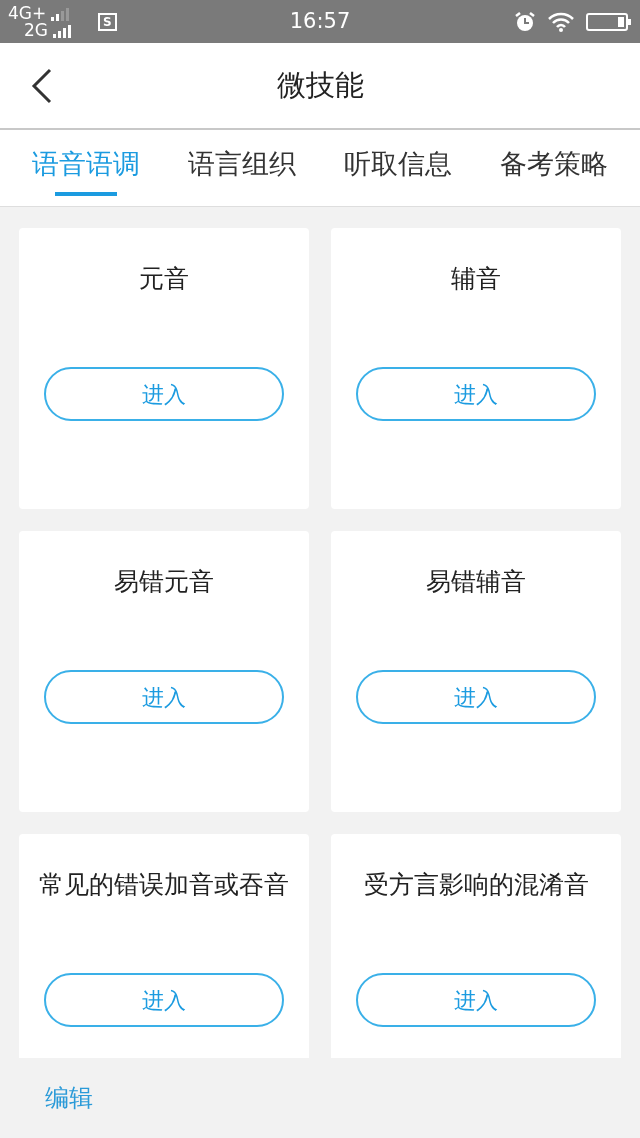 The image size is (640, 1138). Describe the element at coordinates (107, 21) in the screenshot. I see `app-badge: S` at that location.